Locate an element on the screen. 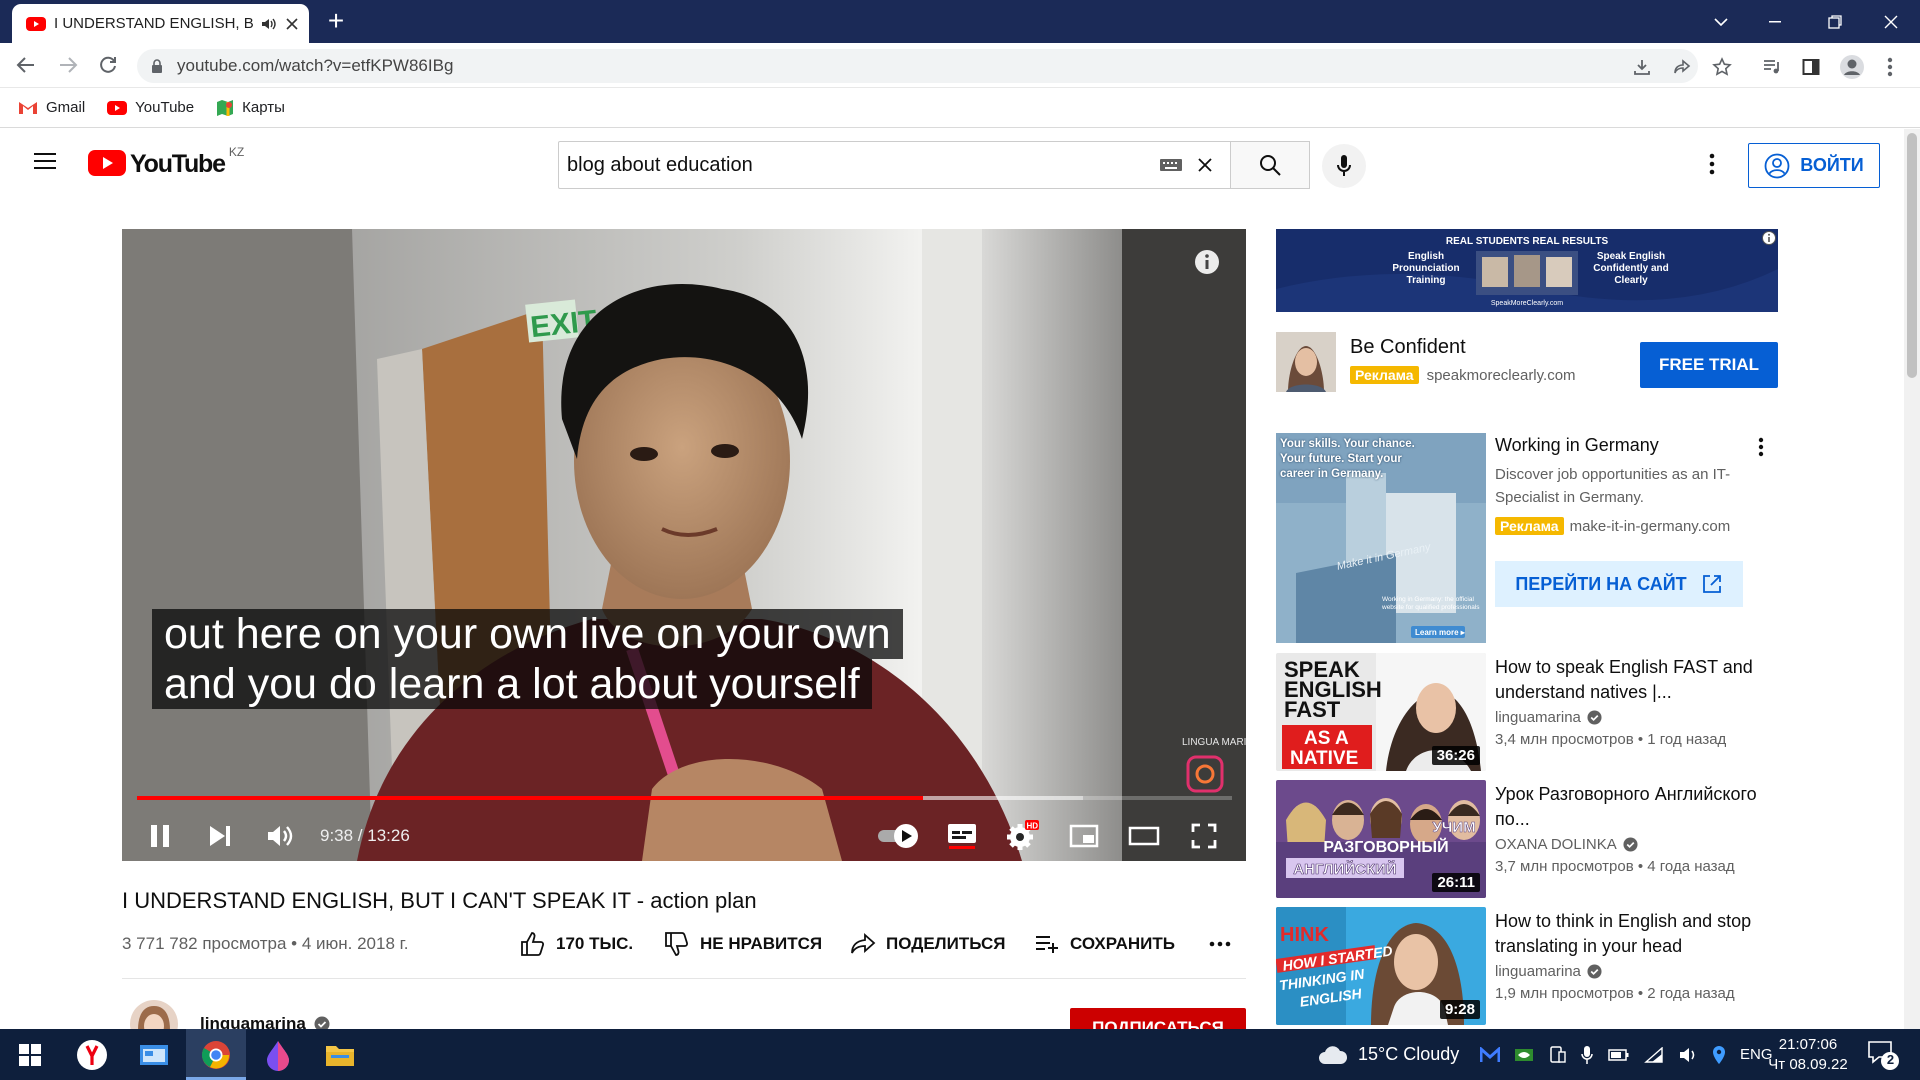 The image size is (1920, 1080). taskbar-drop-app is located at coordinates (278, 1054).